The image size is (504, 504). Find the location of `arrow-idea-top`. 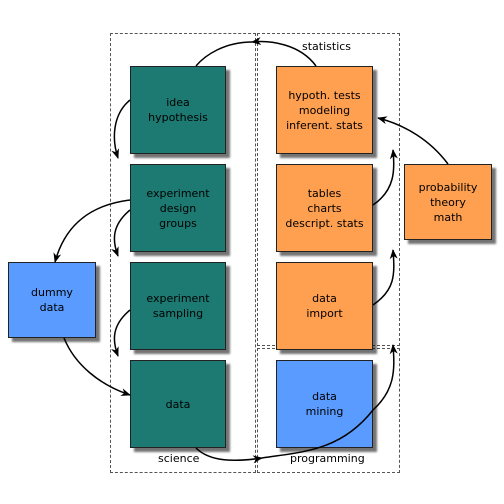

arrow-idea-top is located at coordinates (224, 54).